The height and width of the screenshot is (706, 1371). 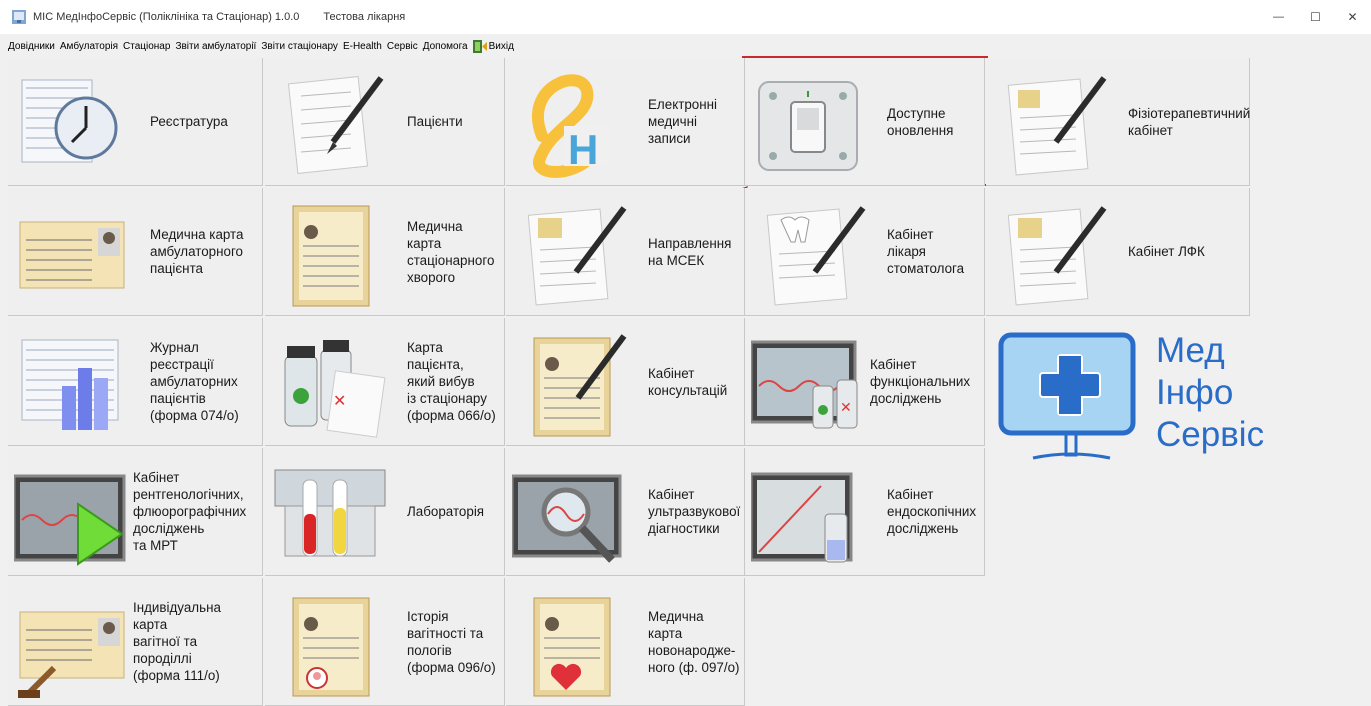 I want to click on tile-label: Пацієнти, so click(x=435, y=121).